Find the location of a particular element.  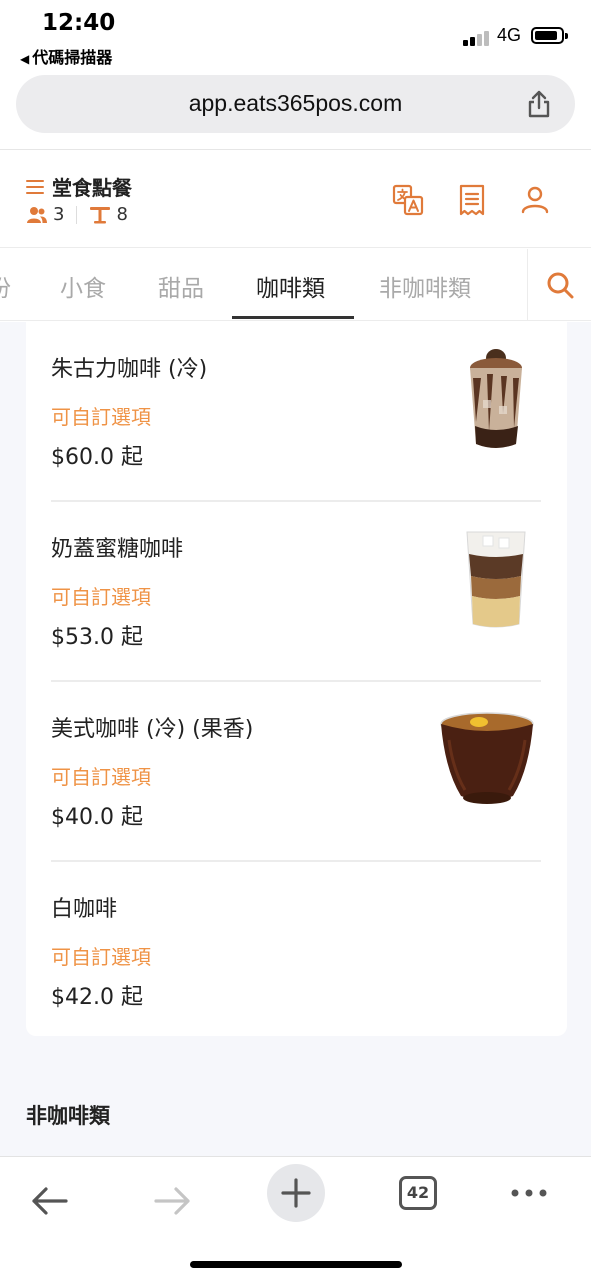

network-type: 4G is located at coordinates (509, 35).